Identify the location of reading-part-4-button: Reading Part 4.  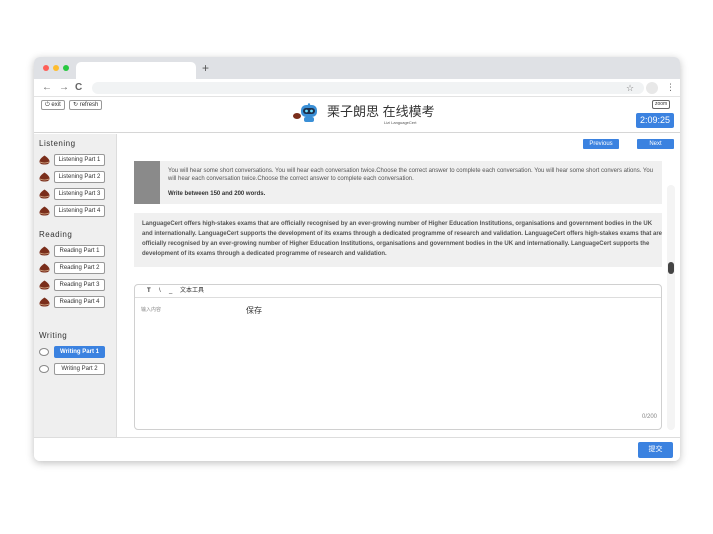
(79, 302).